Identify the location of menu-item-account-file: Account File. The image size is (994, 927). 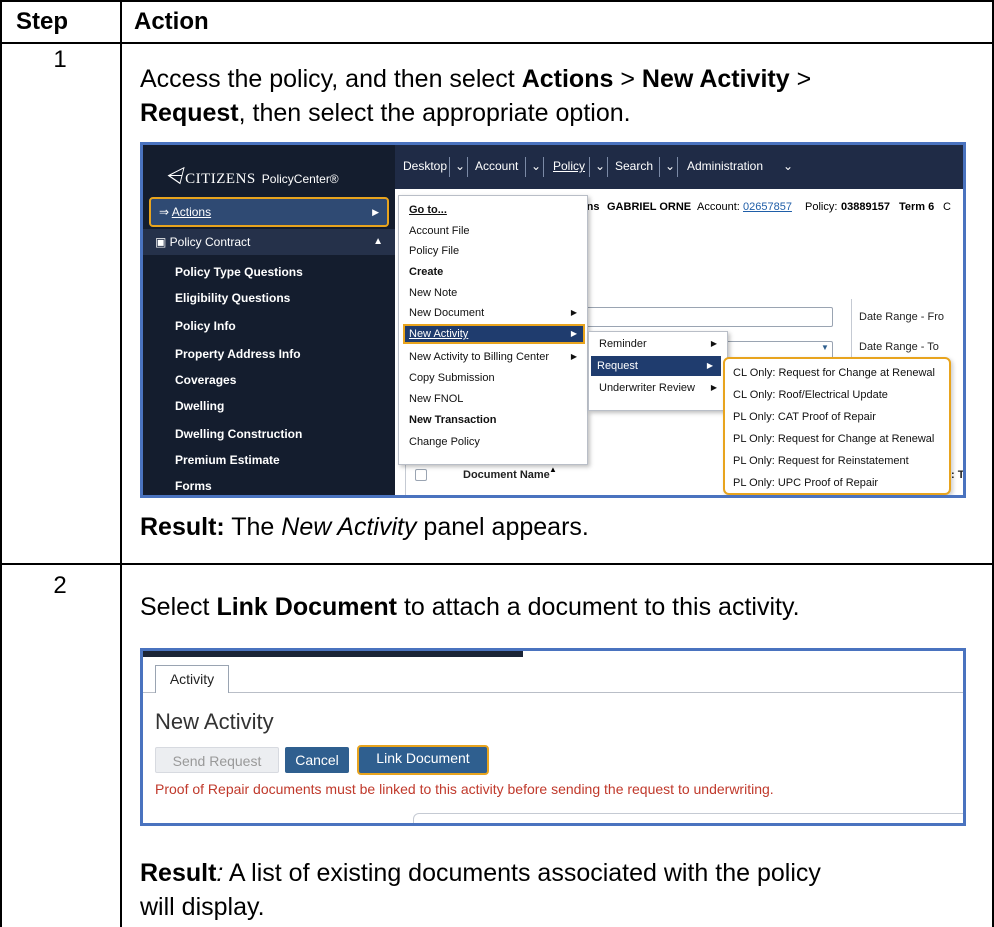
(494, 231).